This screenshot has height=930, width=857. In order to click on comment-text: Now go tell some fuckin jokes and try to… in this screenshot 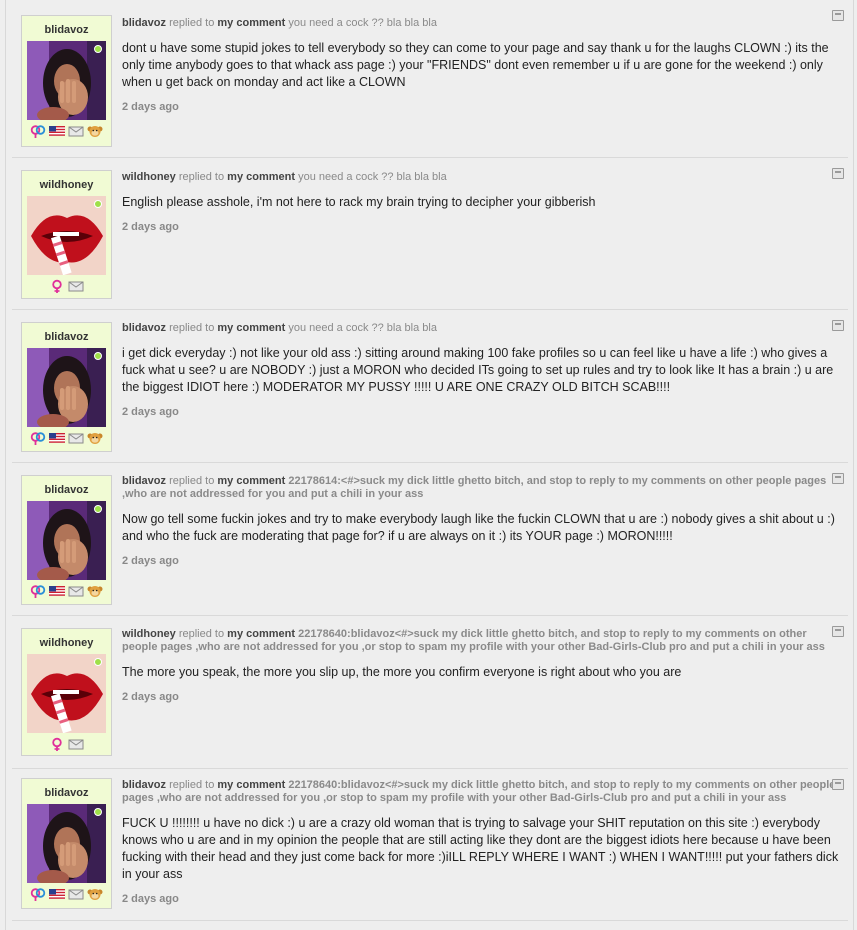, I will do `click(478, 527)`.